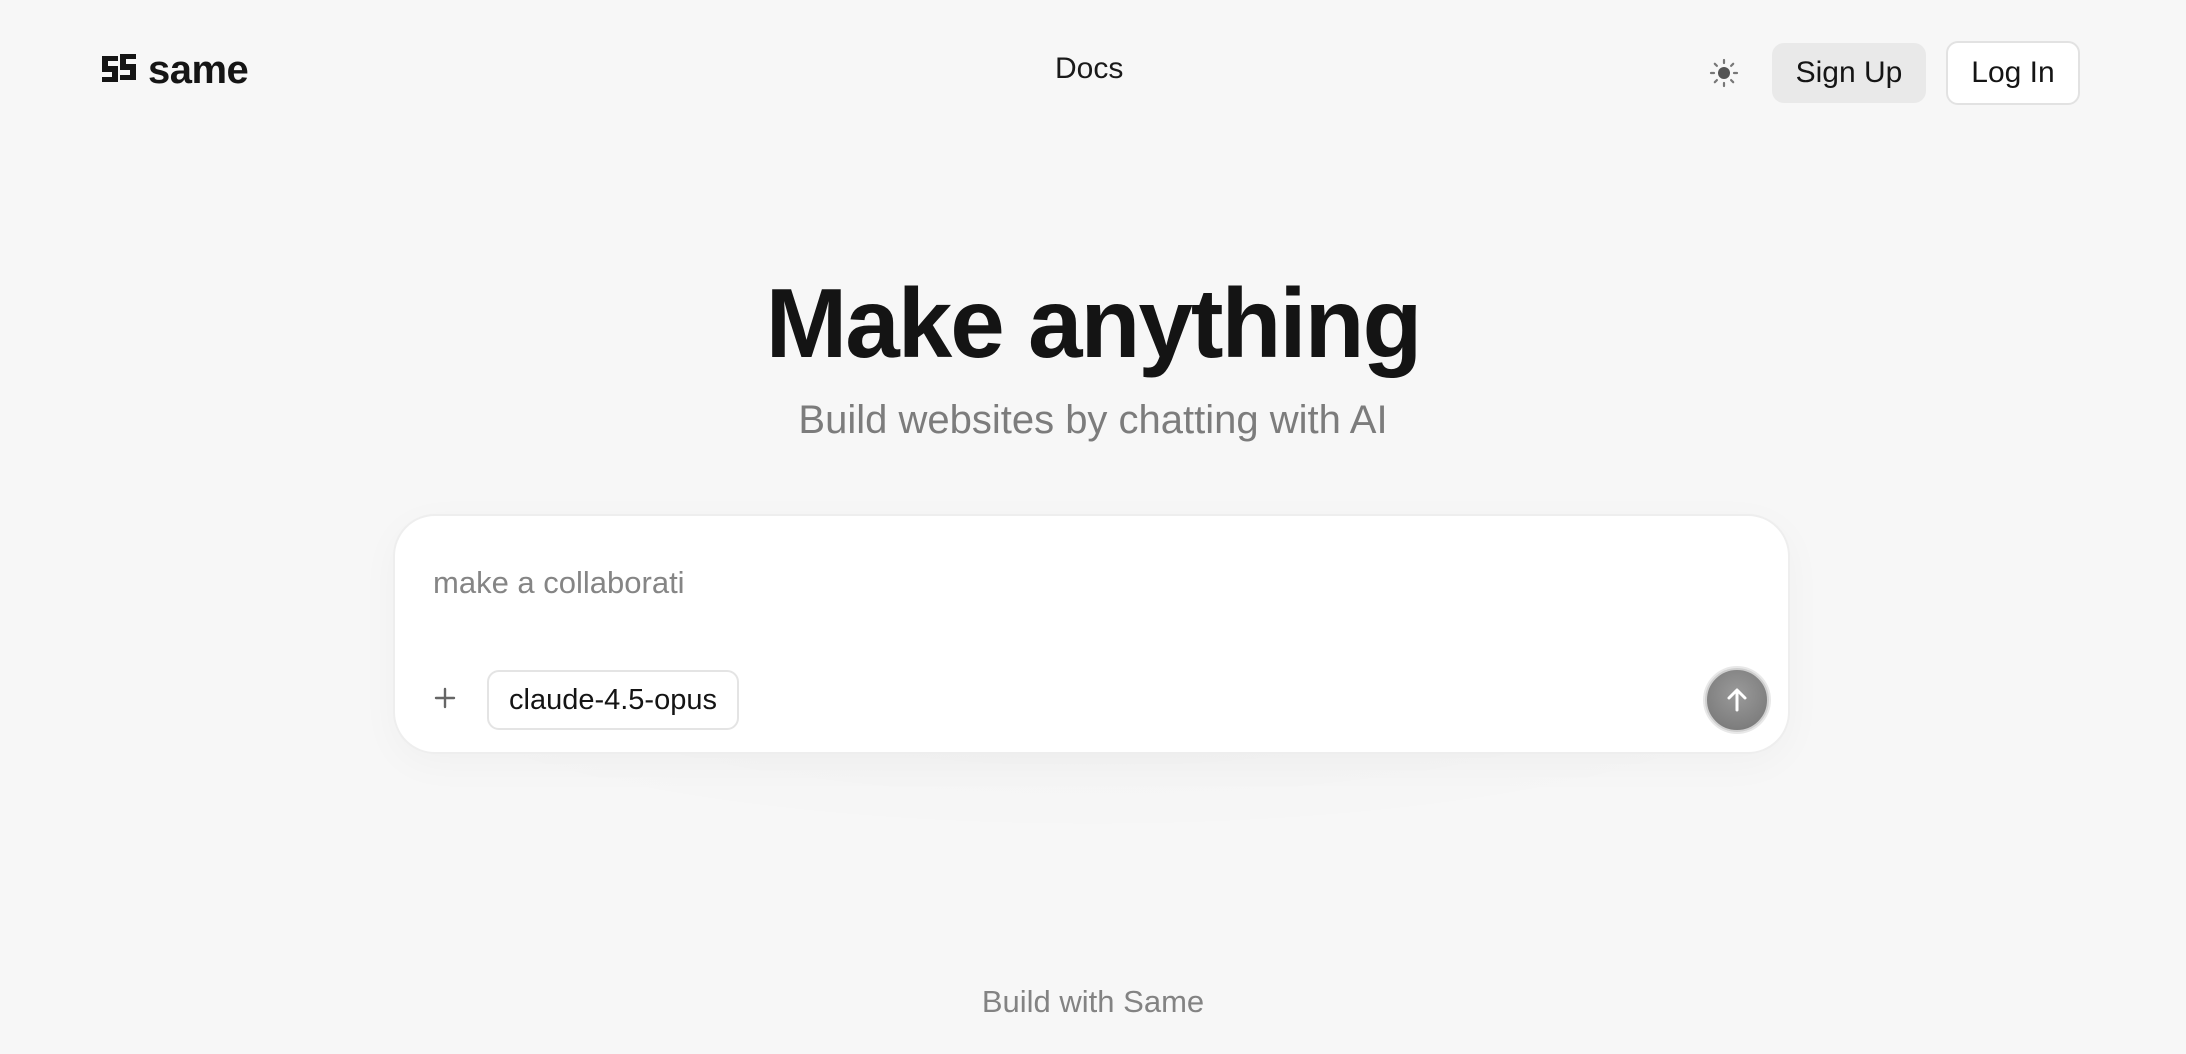  Describe the element at coordinates (1089, 69) in the screenshot. I see `nav-docs-link: Docs` at that location.